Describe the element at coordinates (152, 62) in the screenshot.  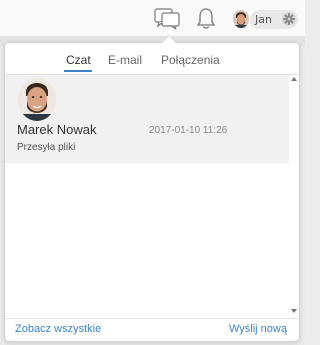
I see `tab-bar: Czat E-mail Połączenia` at that location.